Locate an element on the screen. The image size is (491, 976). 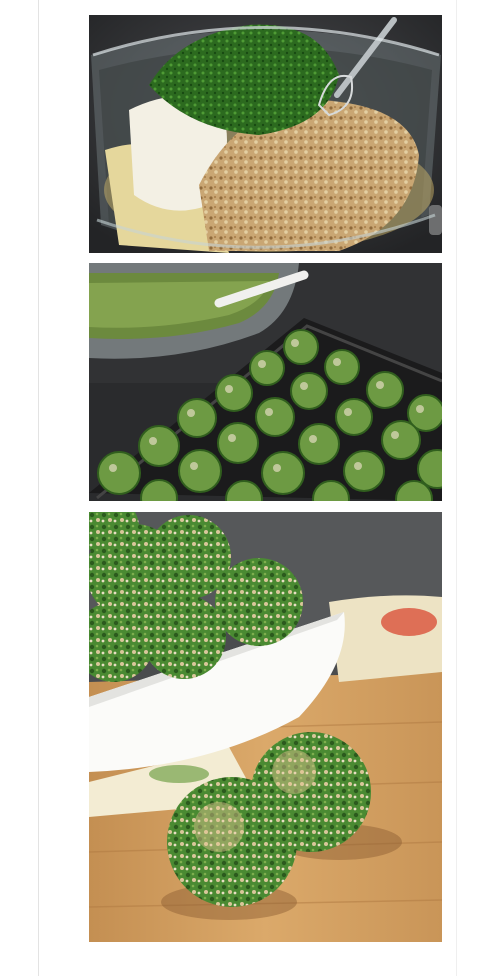
right-divider is located at coordinates (456, 488).